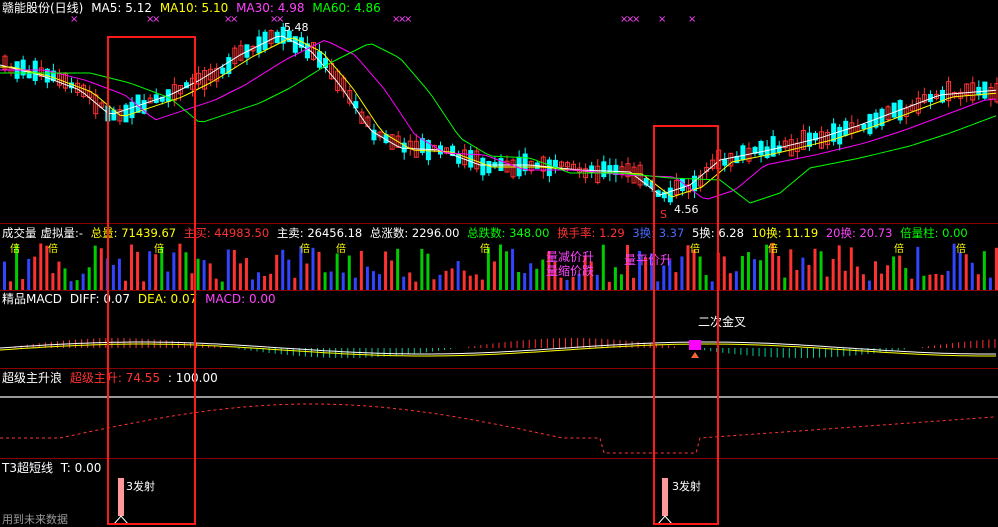 Image resolution: width=998 pixels, height=527 pixels. I want to click on future-data-note: 用到未来数据, so click(35, 519).